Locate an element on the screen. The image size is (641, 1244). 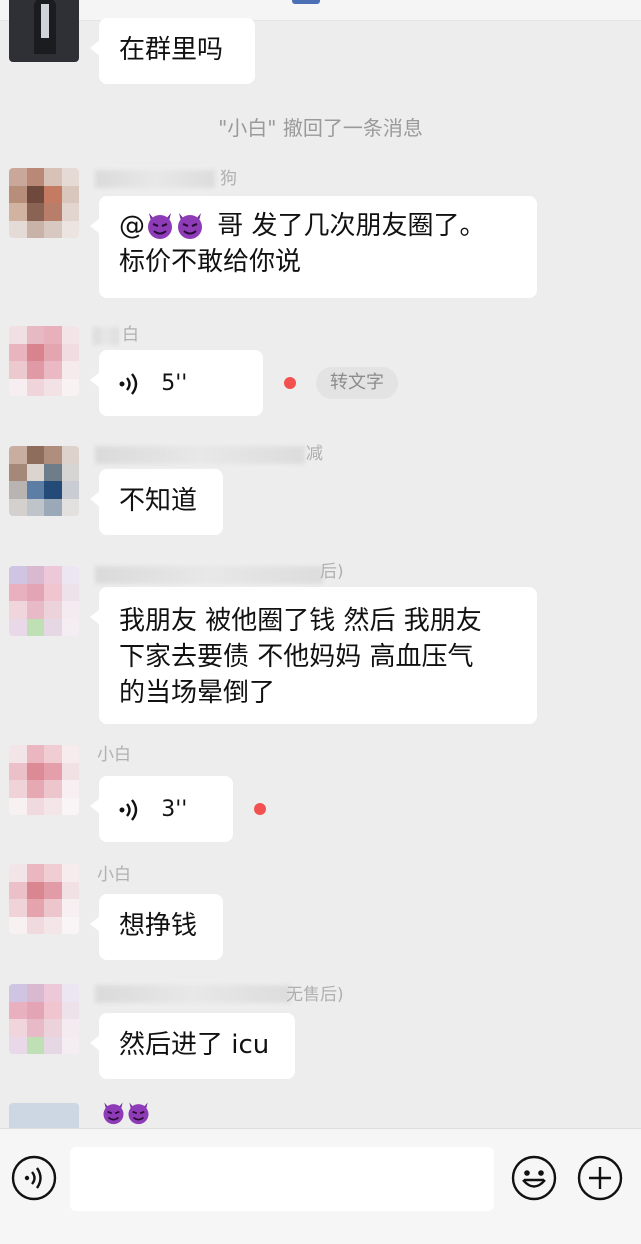
sender-name-tail: 无售后) is located at coordinates (315, 995).